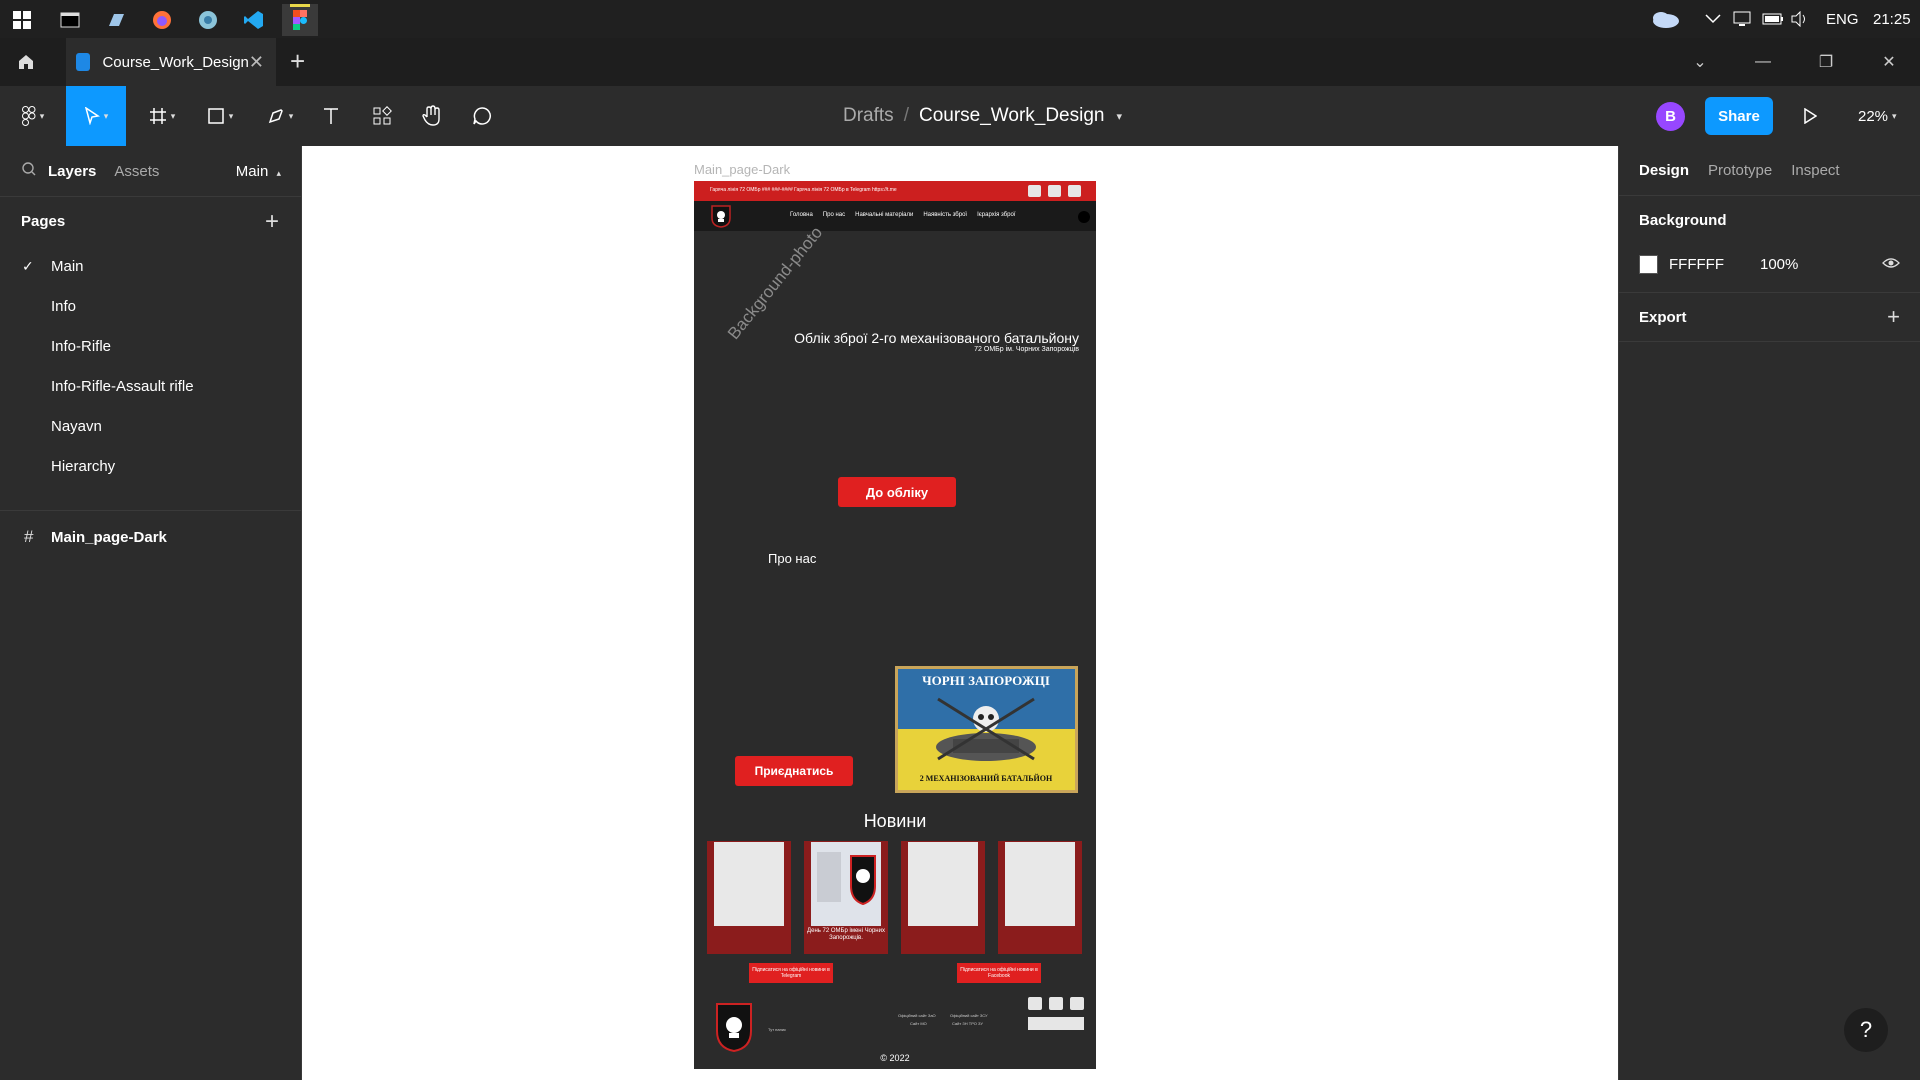  What do you see at coordinates (1769, 317) in the screenshot?
I see `export-section: Export +` at bounding box center [1769, 317].